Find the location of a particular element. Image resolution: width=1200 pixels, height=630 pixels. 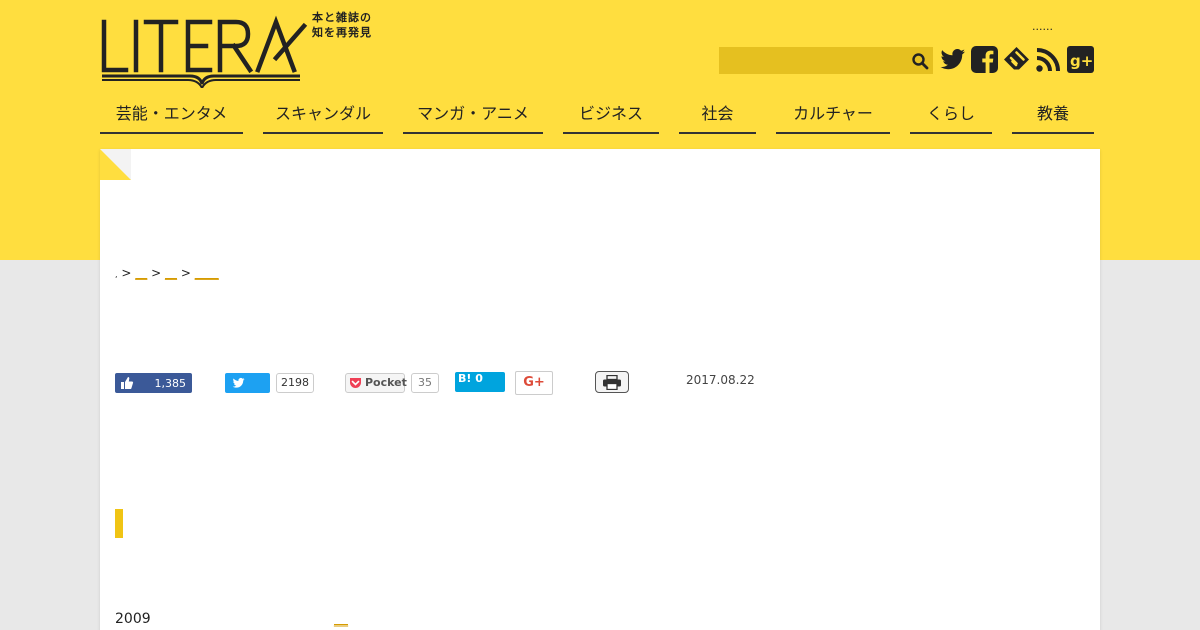

pocket-button: Pocket is located at coordinates (376, 383).